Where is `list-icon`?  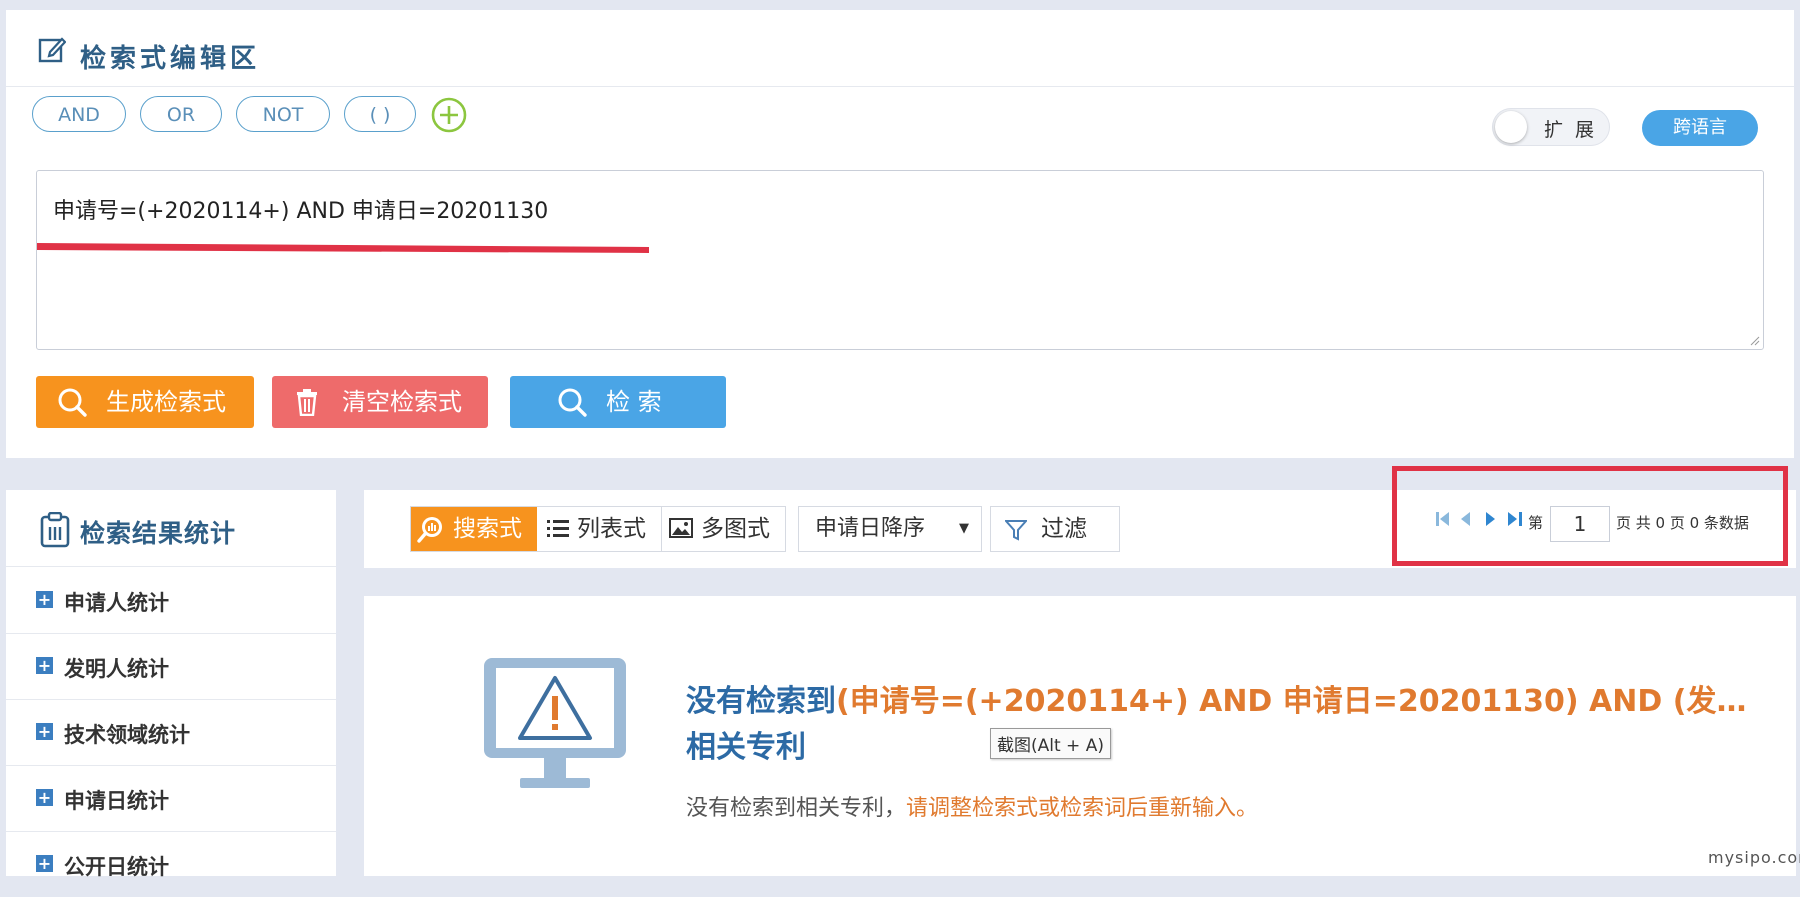
list-icon is located at coordinates (558, 528).